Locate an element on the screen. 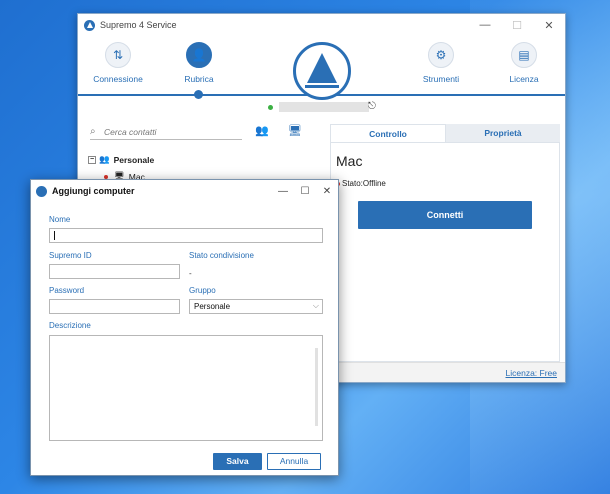 The image size is (610, 494). detail-tabs: Controllo Proprietà is located at coordinates (445, 133).